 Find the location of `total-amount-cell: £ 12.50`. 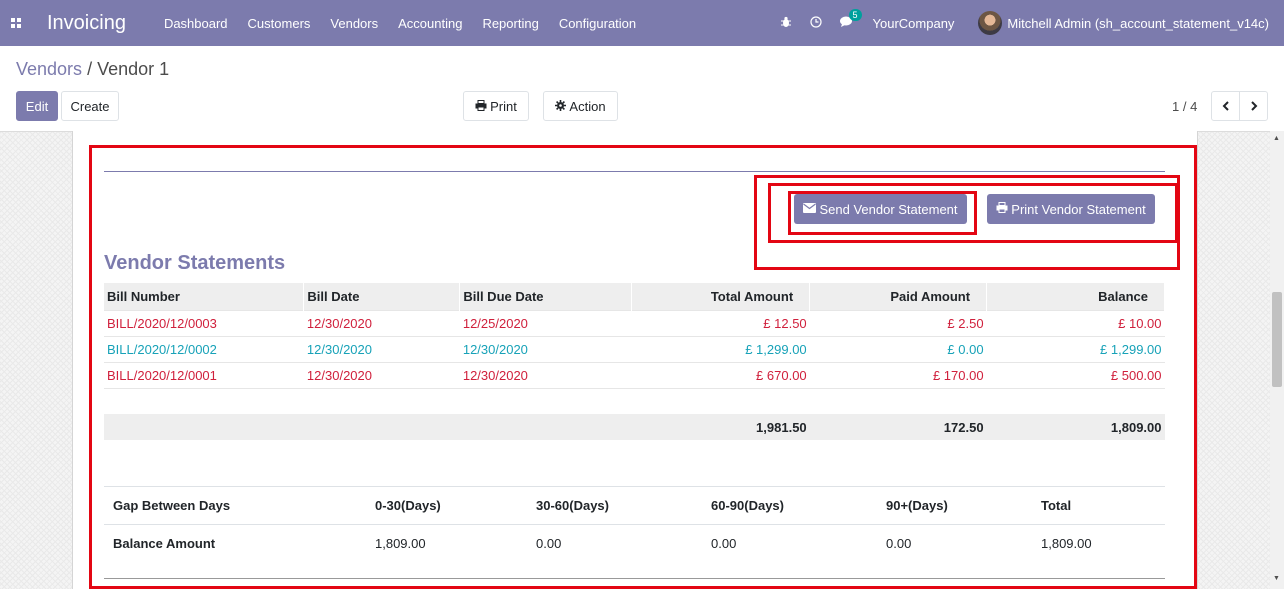

total-amount-cell: £ 12.50 is located at coordinates (720, 322).